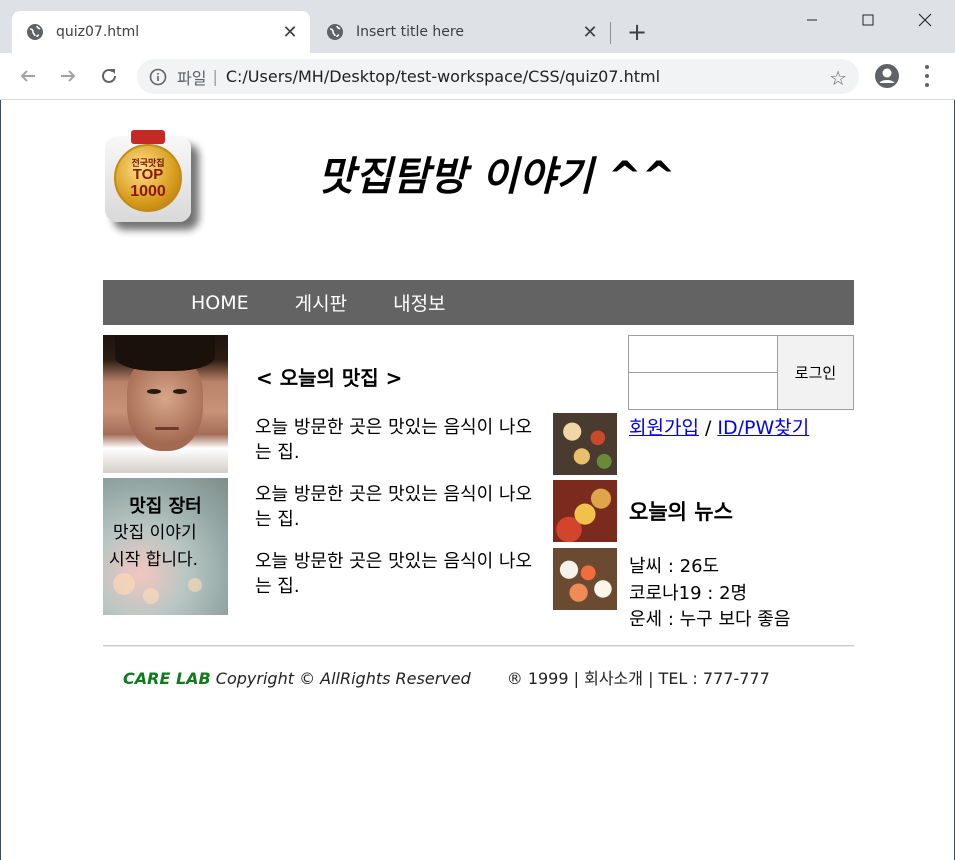  Describe the element at coordinates (98, 32) in the screenshot. I see `tab-title: quiz07.html` at that location.